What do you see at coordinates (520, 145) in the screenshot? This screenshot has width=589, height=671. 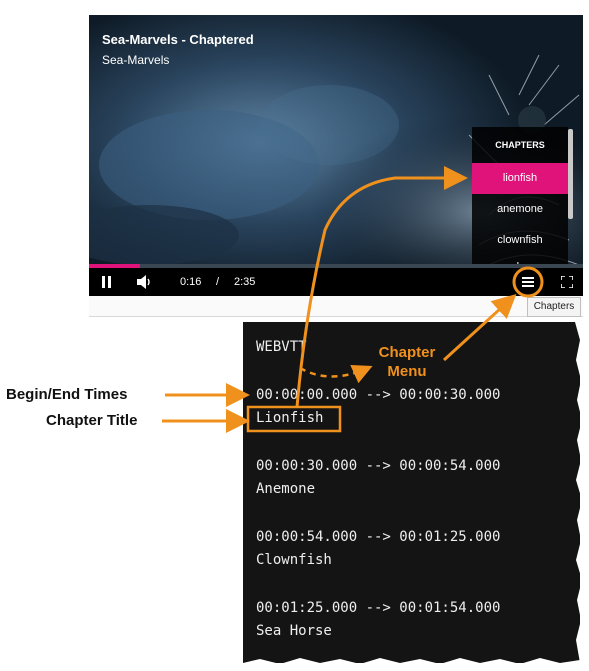 I see `chapters-menu-header: CHAPTERS` at bounding box center [520, 145].